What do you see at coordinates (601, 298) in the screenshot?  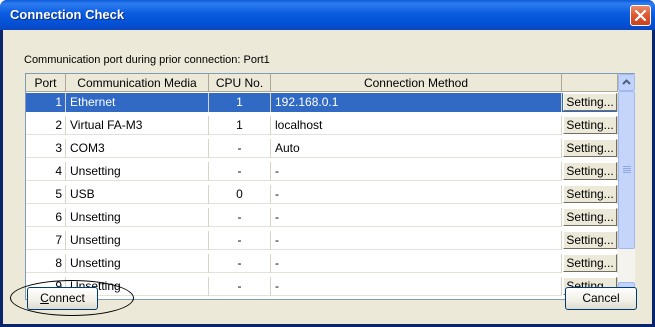 I see `cancel-button: Cancel` at bounding box center [601, 298].